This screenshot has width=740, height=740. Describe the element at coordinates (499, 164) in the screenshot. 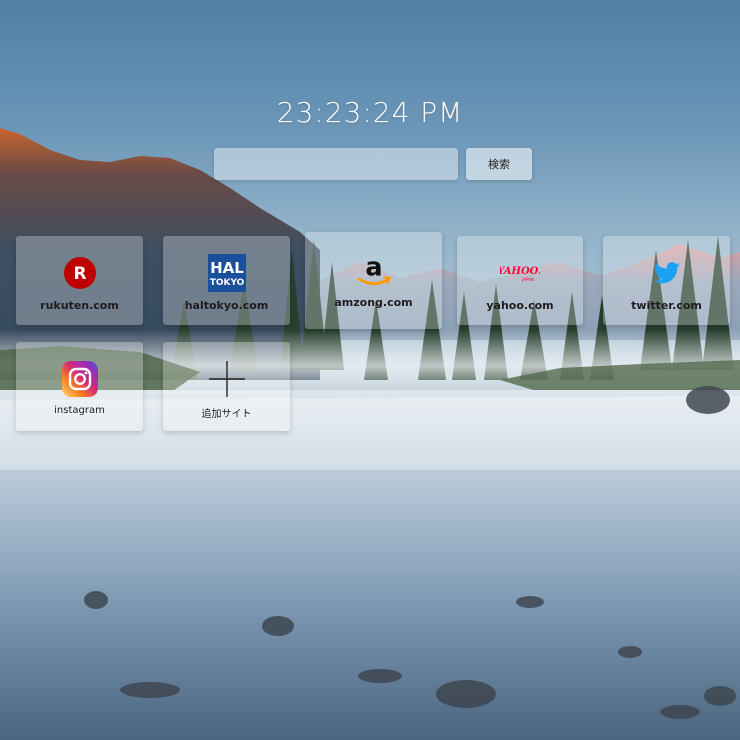

I see `search-button: 検索` at that location.